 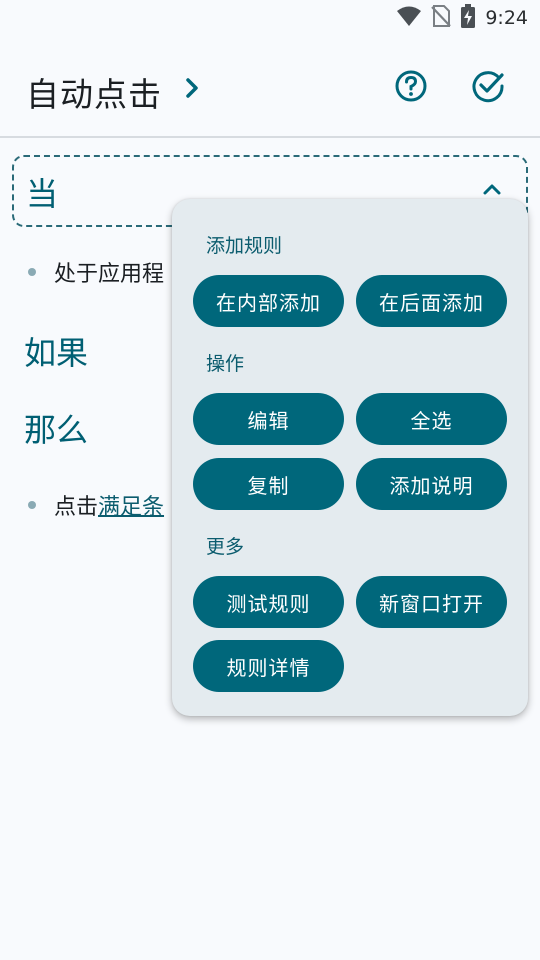 I want to click on add-after-button: 在后面添加, so click(x=431, y=301).